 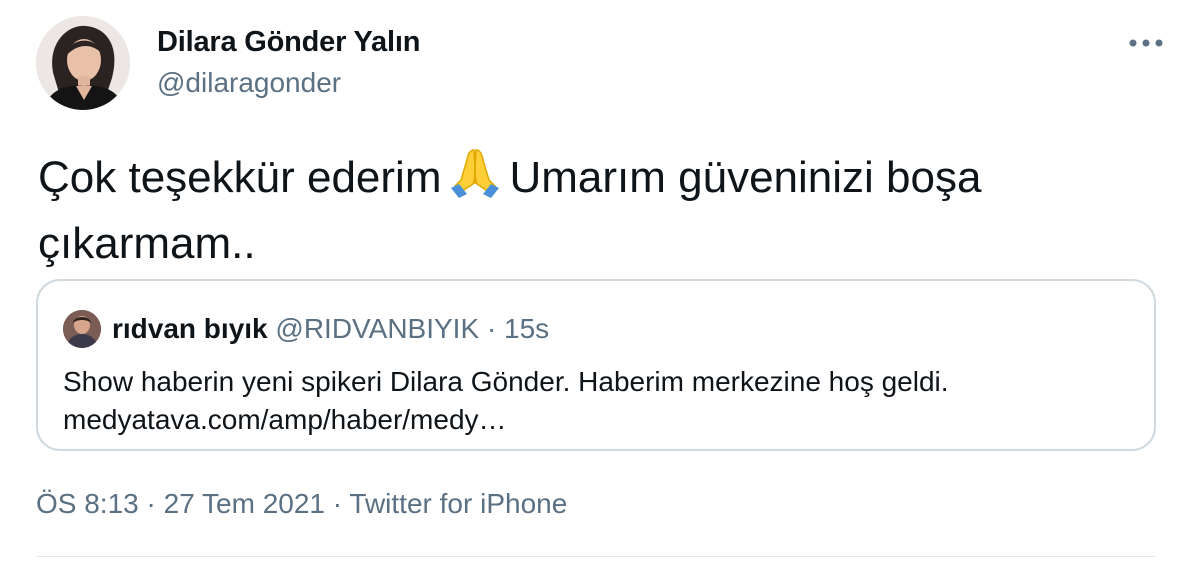 I want to click on quoted-header: rıdvan bıyık @RIDVANBIYIK · 15s, so click(x=330, y=329).